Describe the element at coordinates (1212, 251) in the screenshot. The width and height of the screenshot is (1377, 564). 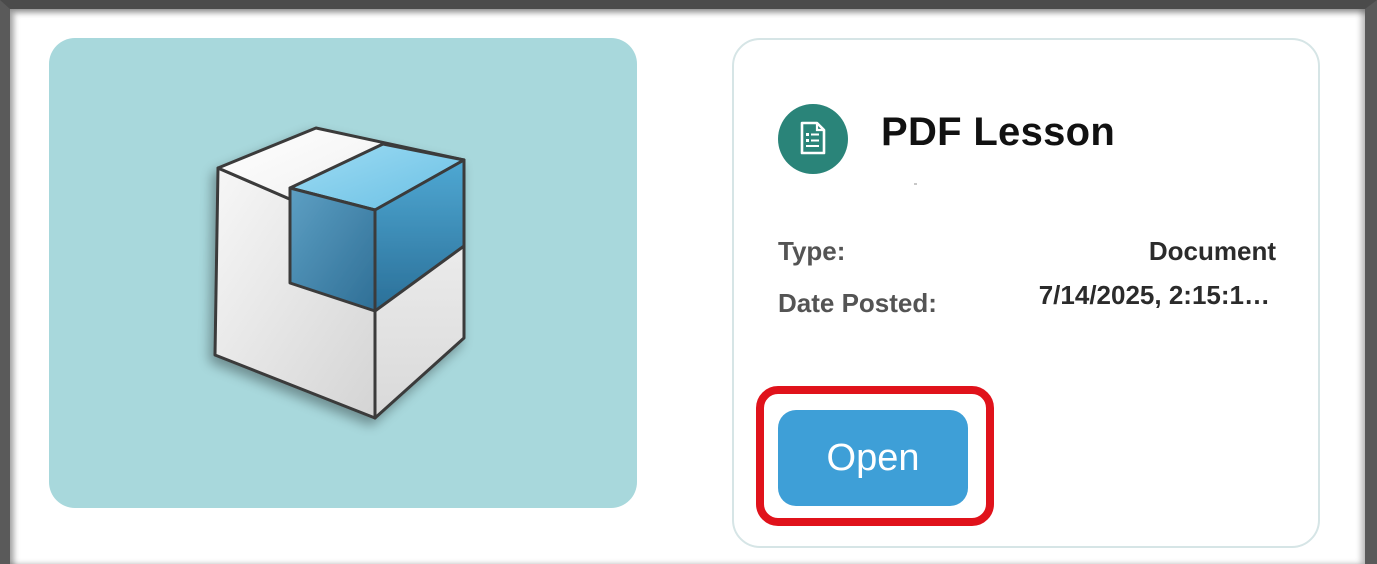
I see `type-value: Document` at that location.